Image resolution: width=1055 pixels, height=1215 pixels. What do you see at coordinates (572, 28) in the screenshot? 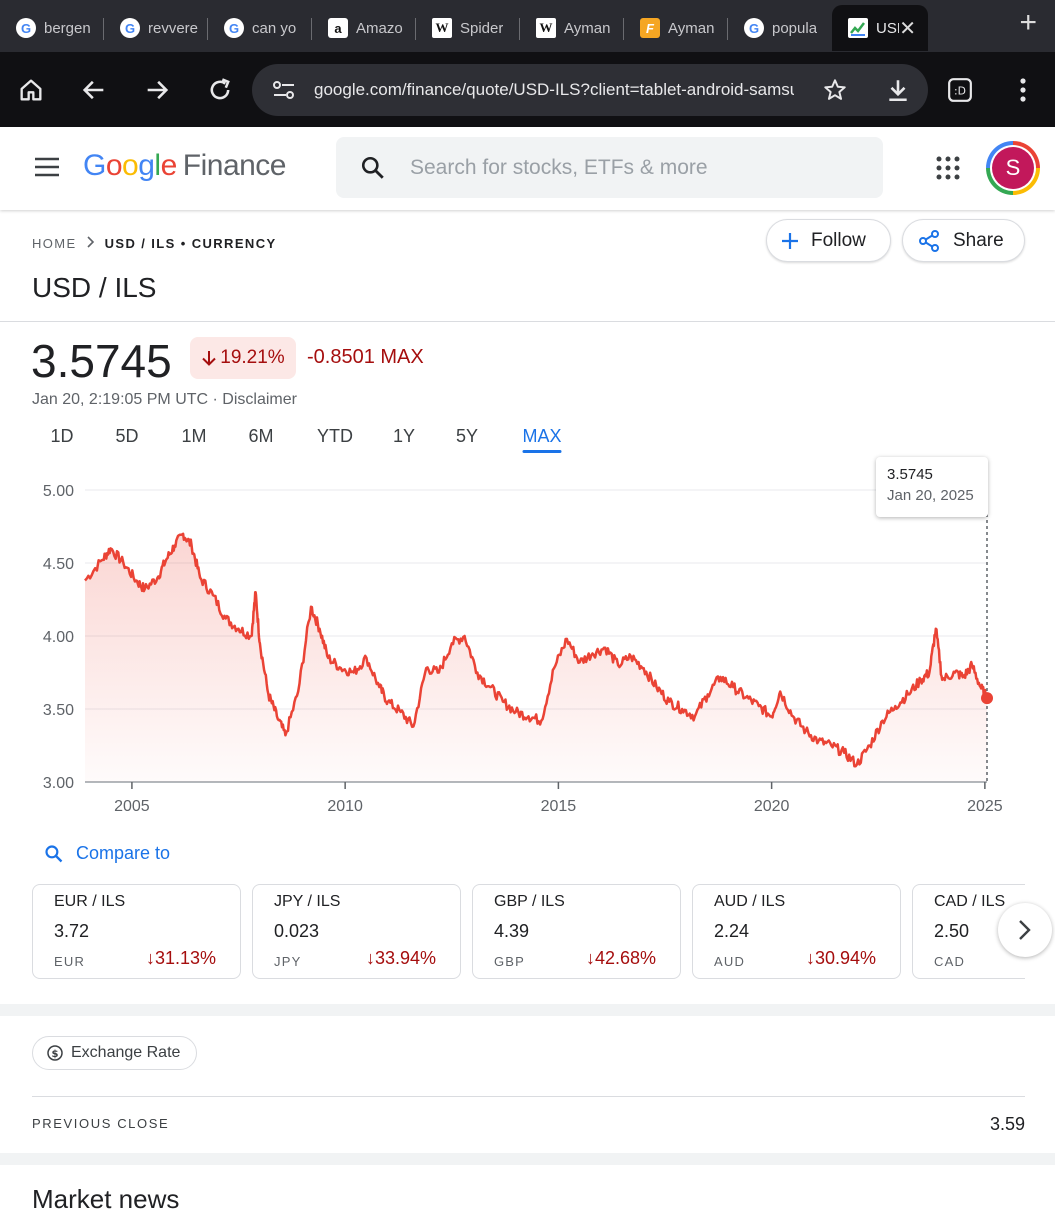
I see `browser-tab: W Ayman` at bounding box center [572, 28].